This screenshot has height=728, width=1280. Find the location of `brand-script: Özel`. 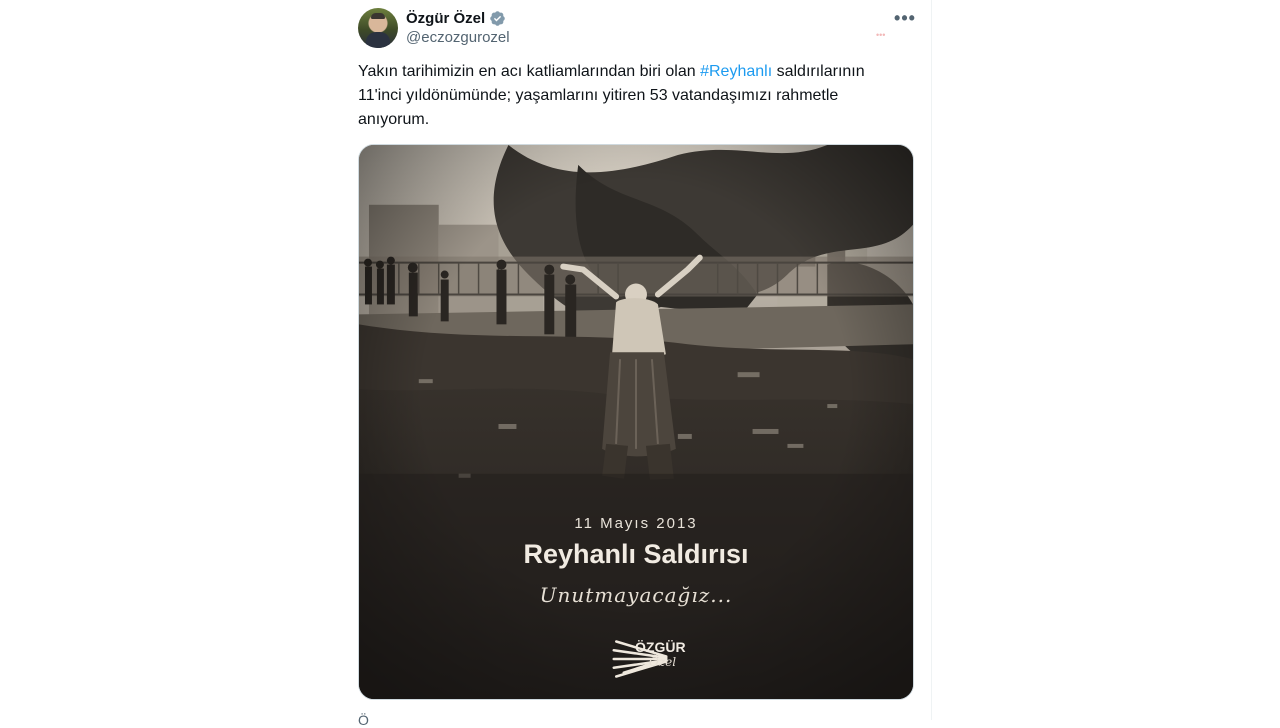

brand-script: Özel is located at coordinates (663, 662).